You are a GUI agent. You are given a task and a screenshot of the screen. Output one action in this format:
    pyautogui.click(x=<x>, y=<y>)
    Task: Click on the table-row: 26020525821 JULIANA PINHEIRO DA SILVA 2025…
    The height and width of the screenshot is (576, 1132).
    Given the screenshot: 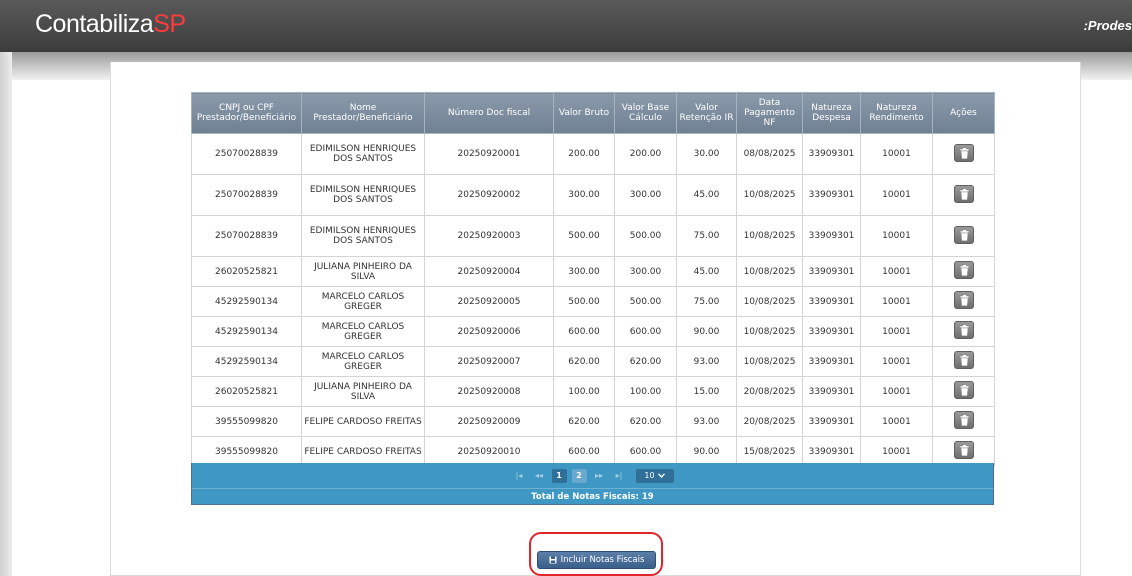 What is the action you would take?
    pyautogui.click(x=593, y=271)
    